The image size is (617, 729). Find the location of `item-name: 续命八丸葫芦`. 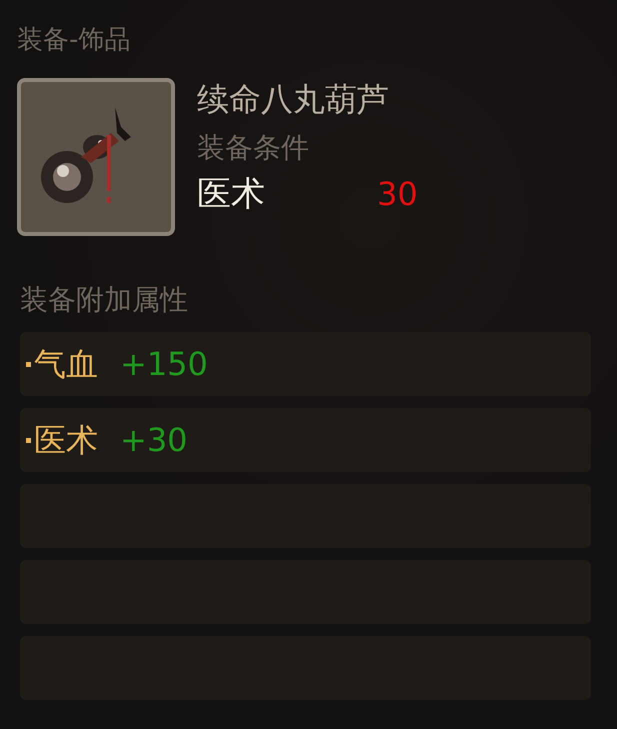

item-name: 续命八丸葫芦 is located at coordinates (293, 99).